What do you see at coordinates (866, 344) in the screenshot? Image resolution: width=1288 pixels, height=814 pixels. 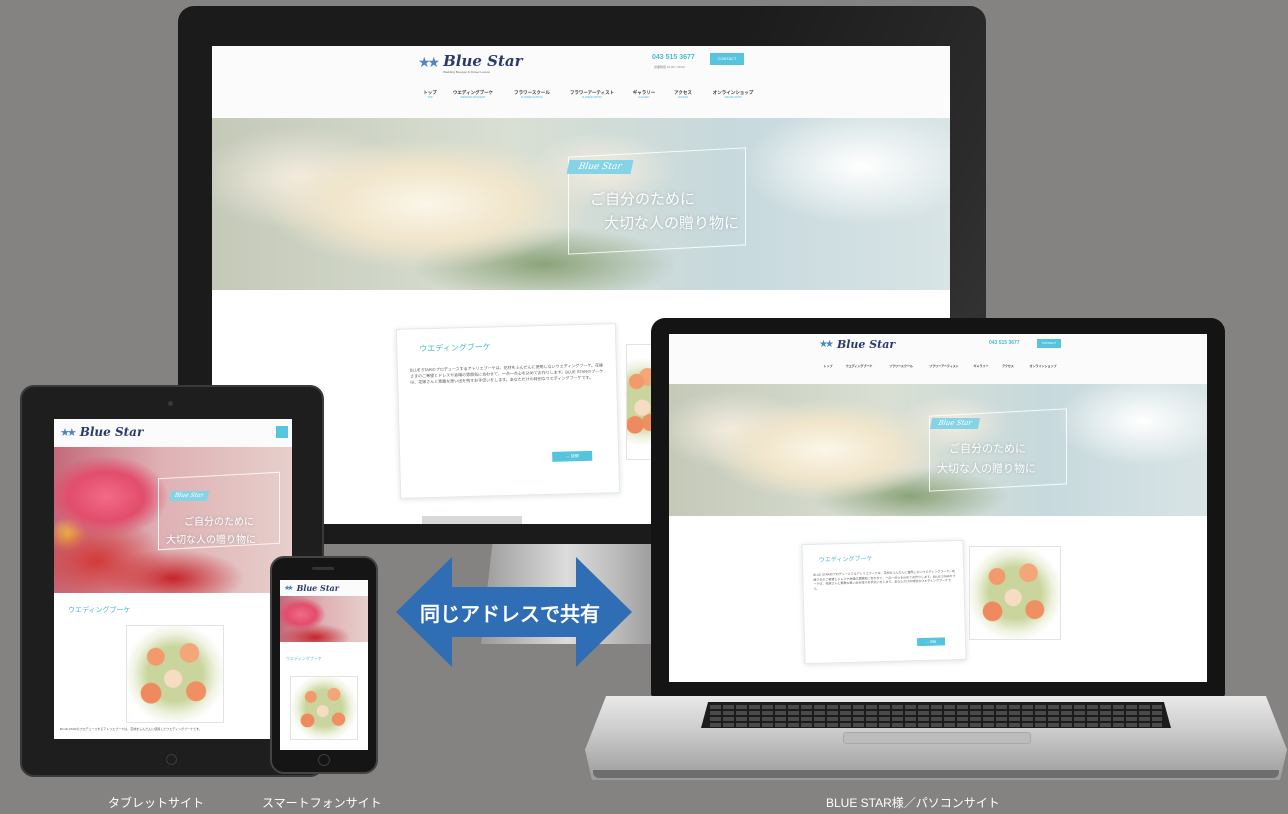 I see `laptop-logo-text: Blue Star` at bounding box center [866, 344].